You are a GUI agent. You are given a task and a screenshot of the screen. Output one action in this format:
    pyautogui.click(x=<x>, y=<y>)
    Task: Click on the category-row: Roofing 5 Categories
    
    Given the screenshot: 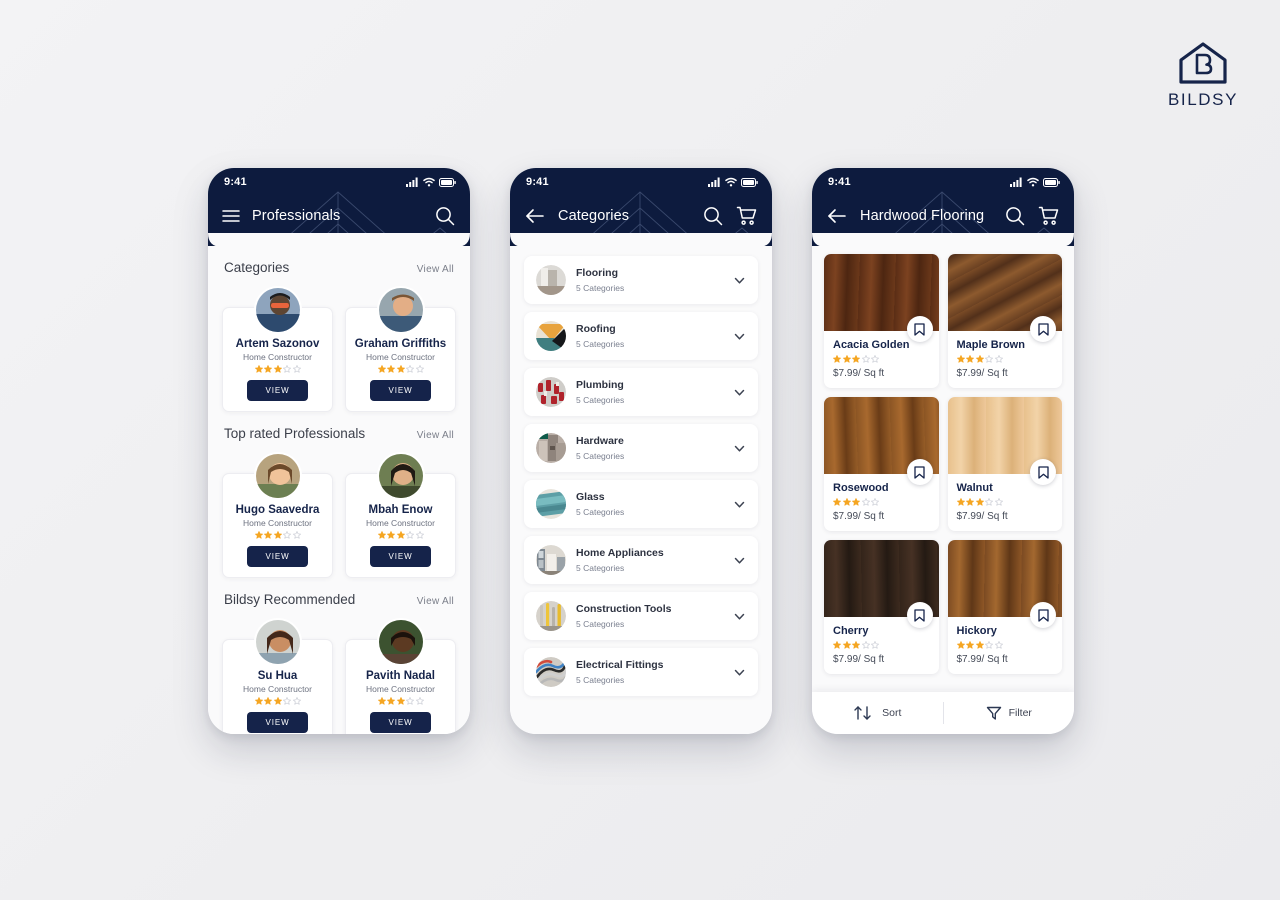 What is the action you would take?
    pyautogui.click(x=641, y=336)
    